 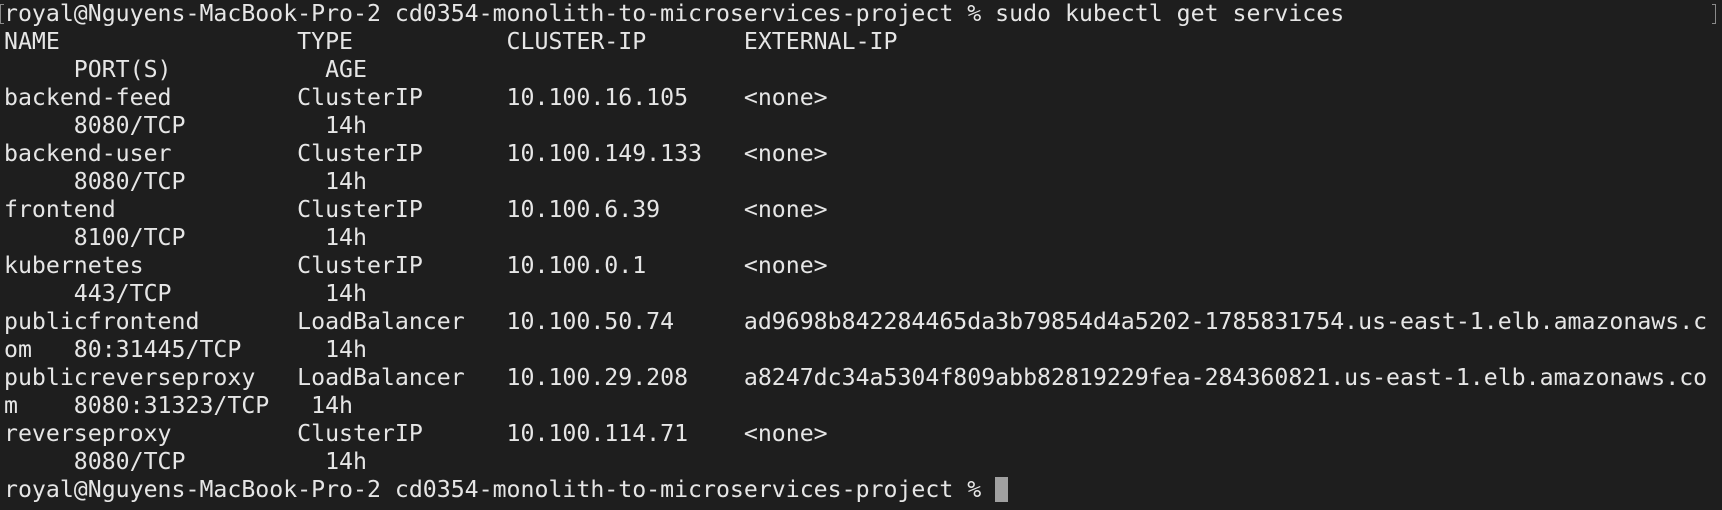 What do you see at coordinates (185, 349) in the screenshot?
I see `service-row-line: om 80:31445/TCP 14h` at bounding box center [185, 349].